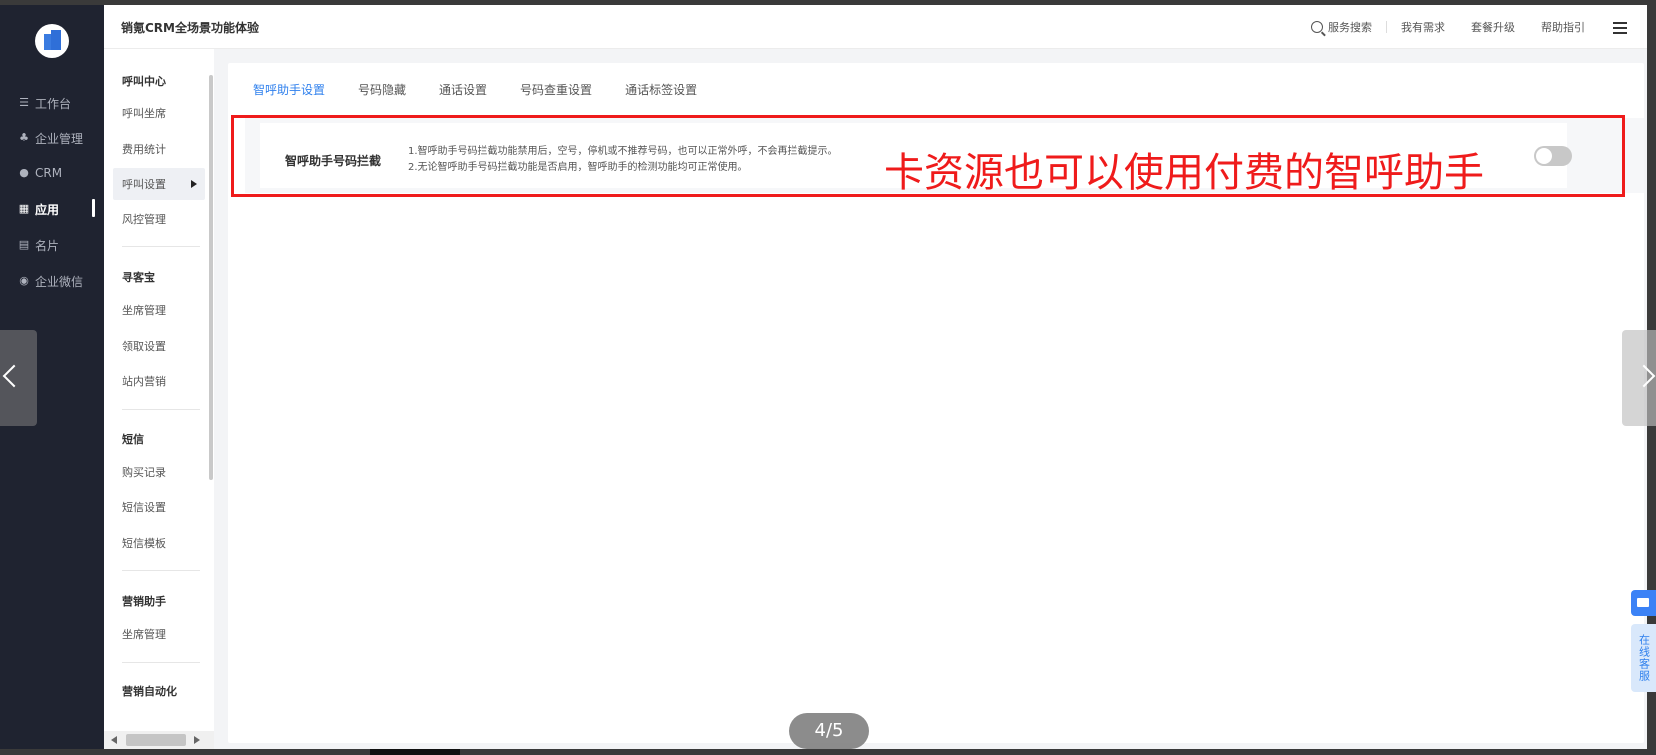 Image resolution: width=1656 pixels, height=755 pixels. Describe the element at coordinates (1184, 173) in the screenshot. I see `annotation-text: 卡资源也可以使用付费的智呼助手` at that location.